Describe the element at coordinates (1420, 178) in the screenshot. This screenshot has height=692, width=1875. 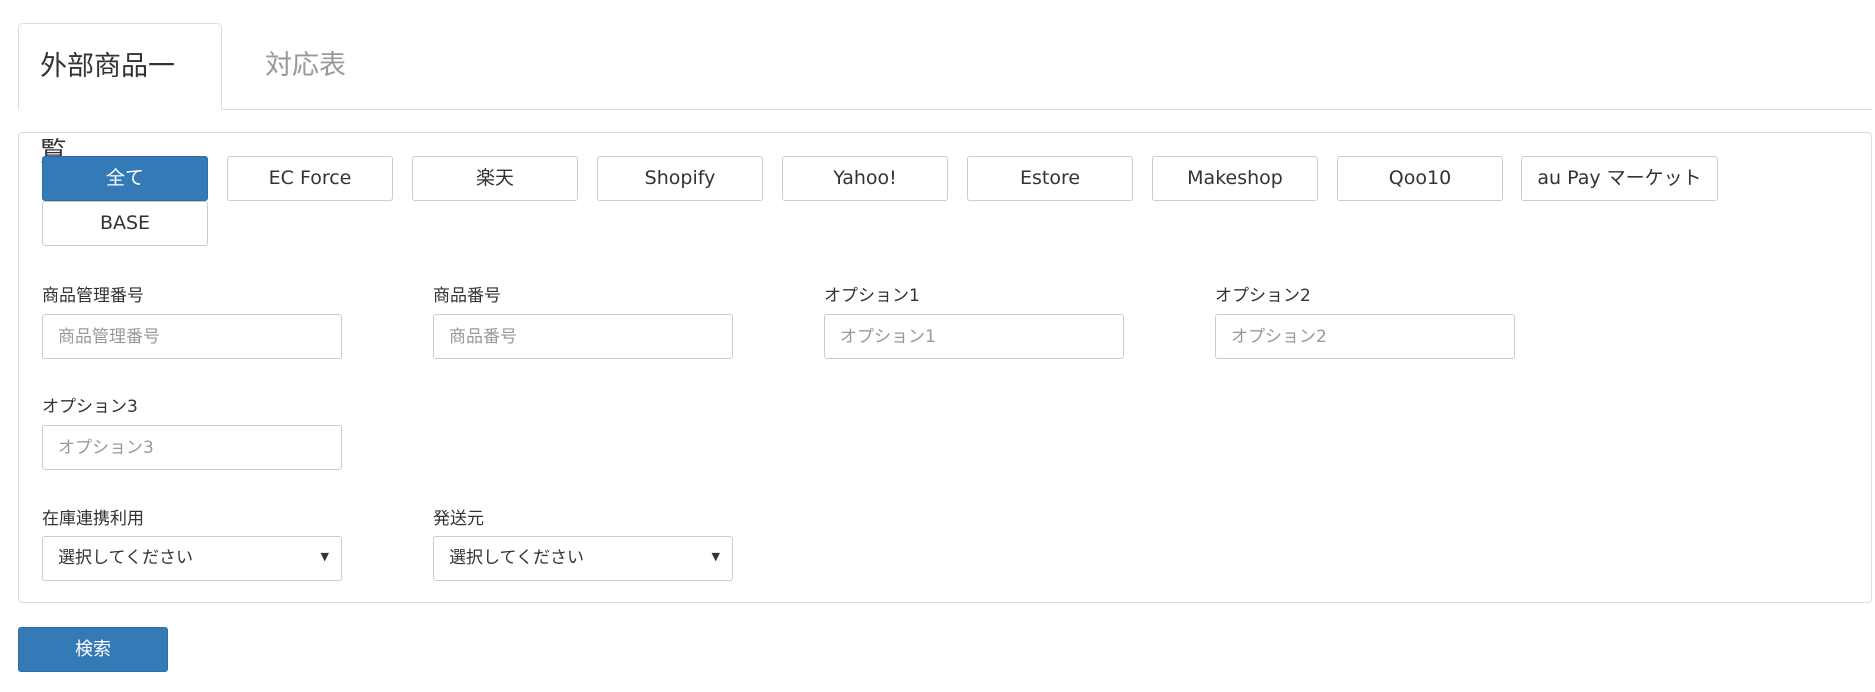
I see `filter-button-qoo10: Qoo10` at that location.